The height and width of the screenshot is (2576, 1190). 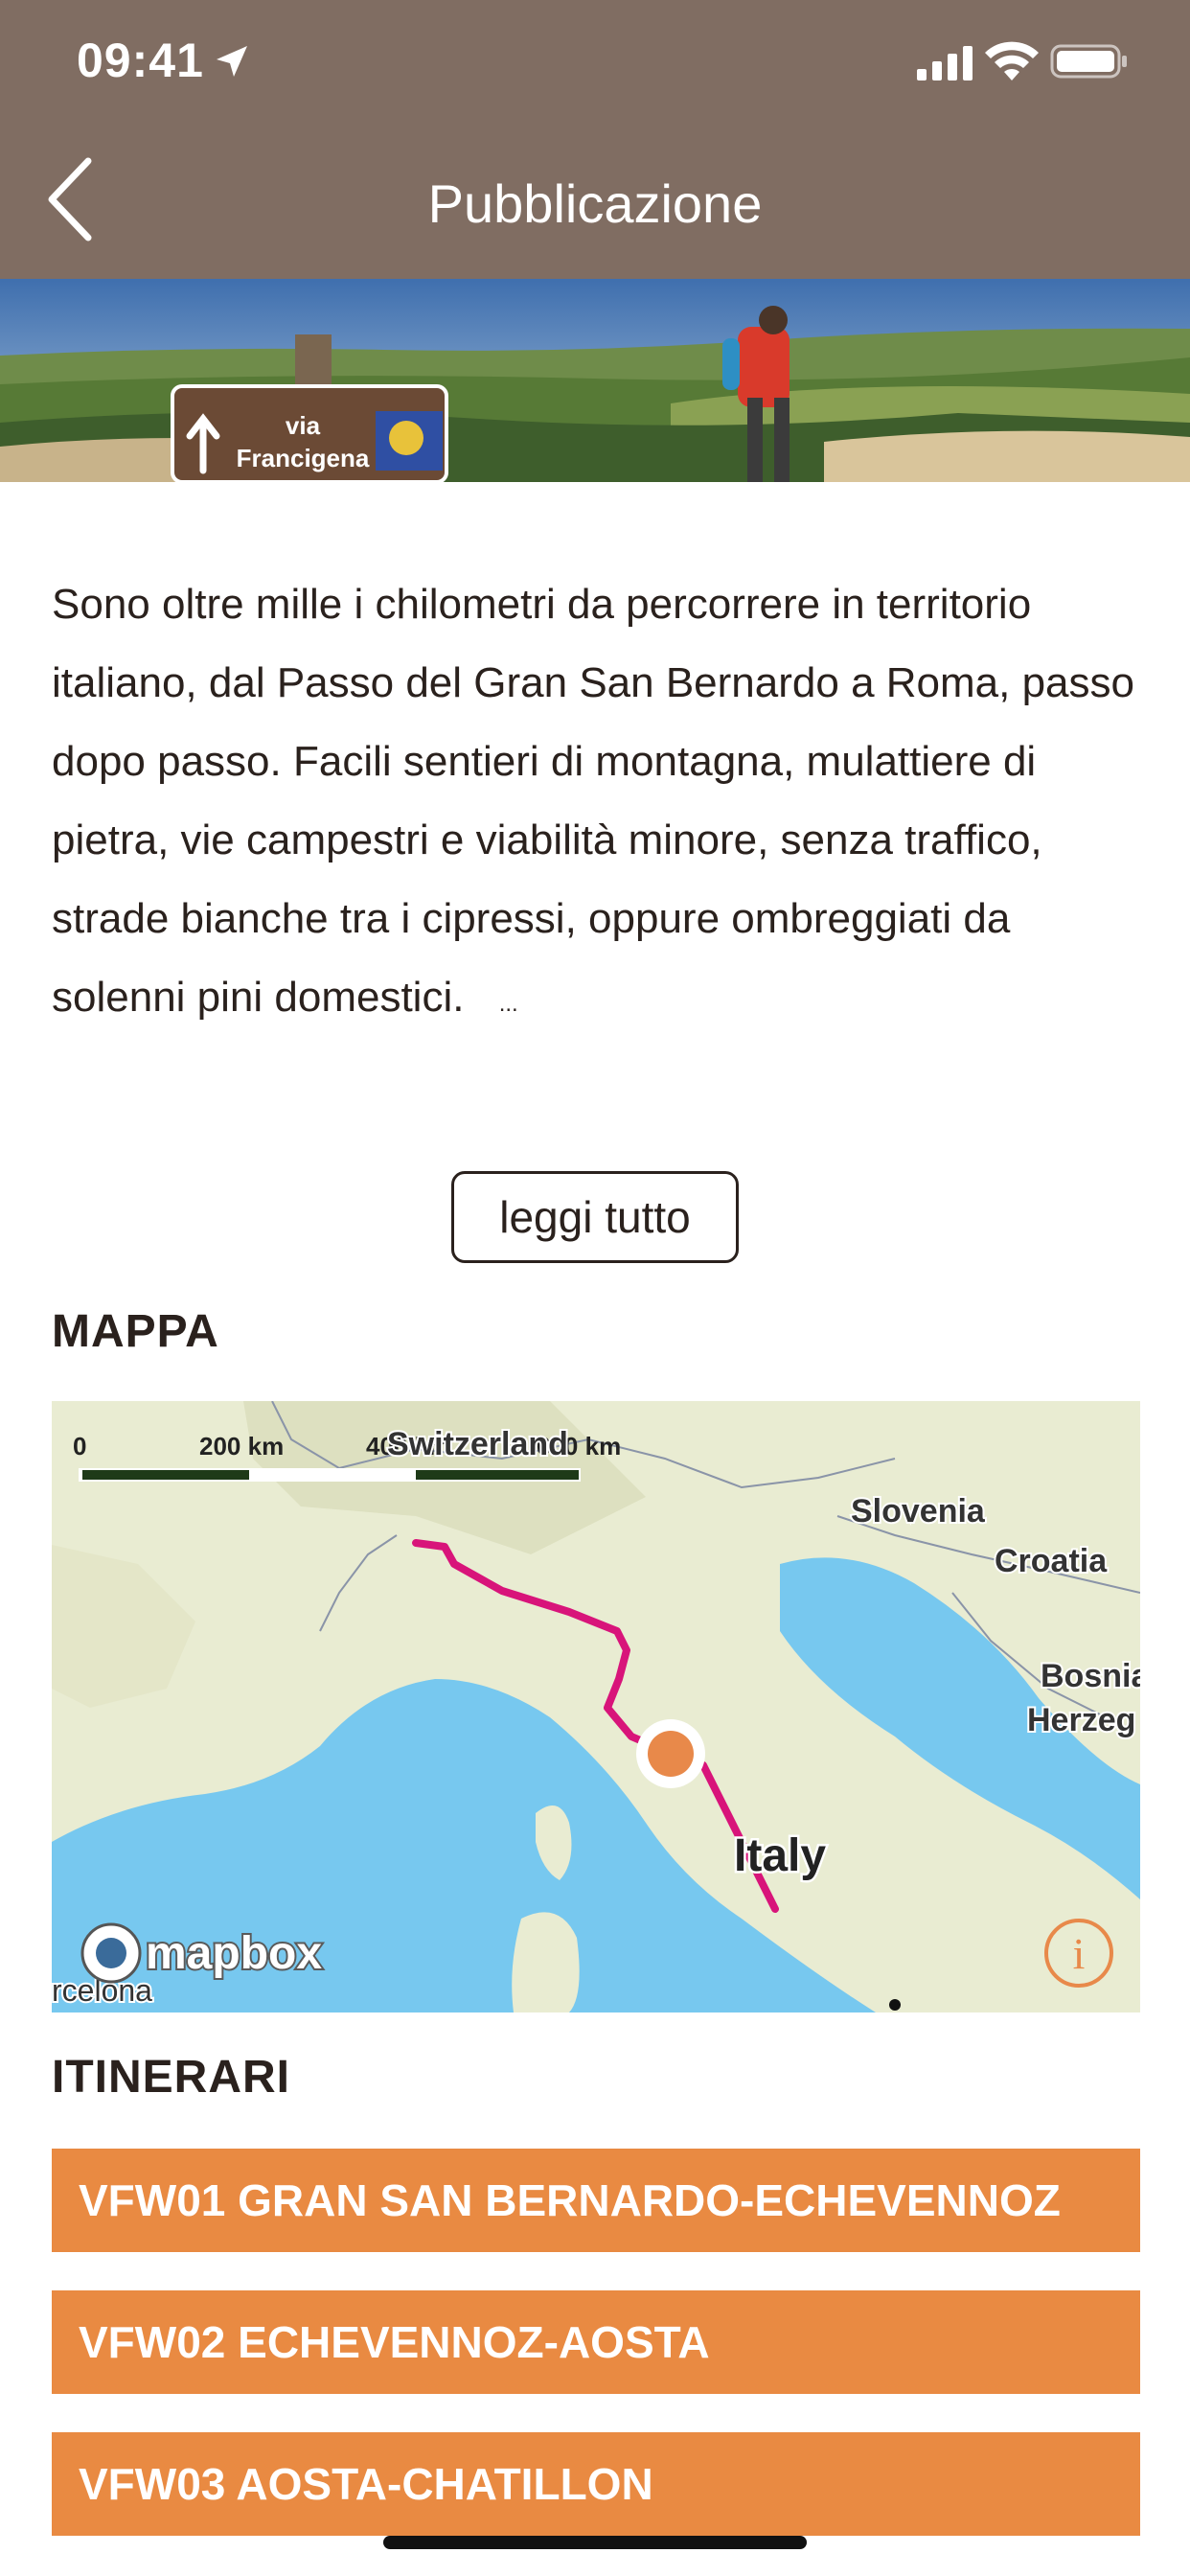 I want to click on status-time: 09:41, so click(x=140, y=60).